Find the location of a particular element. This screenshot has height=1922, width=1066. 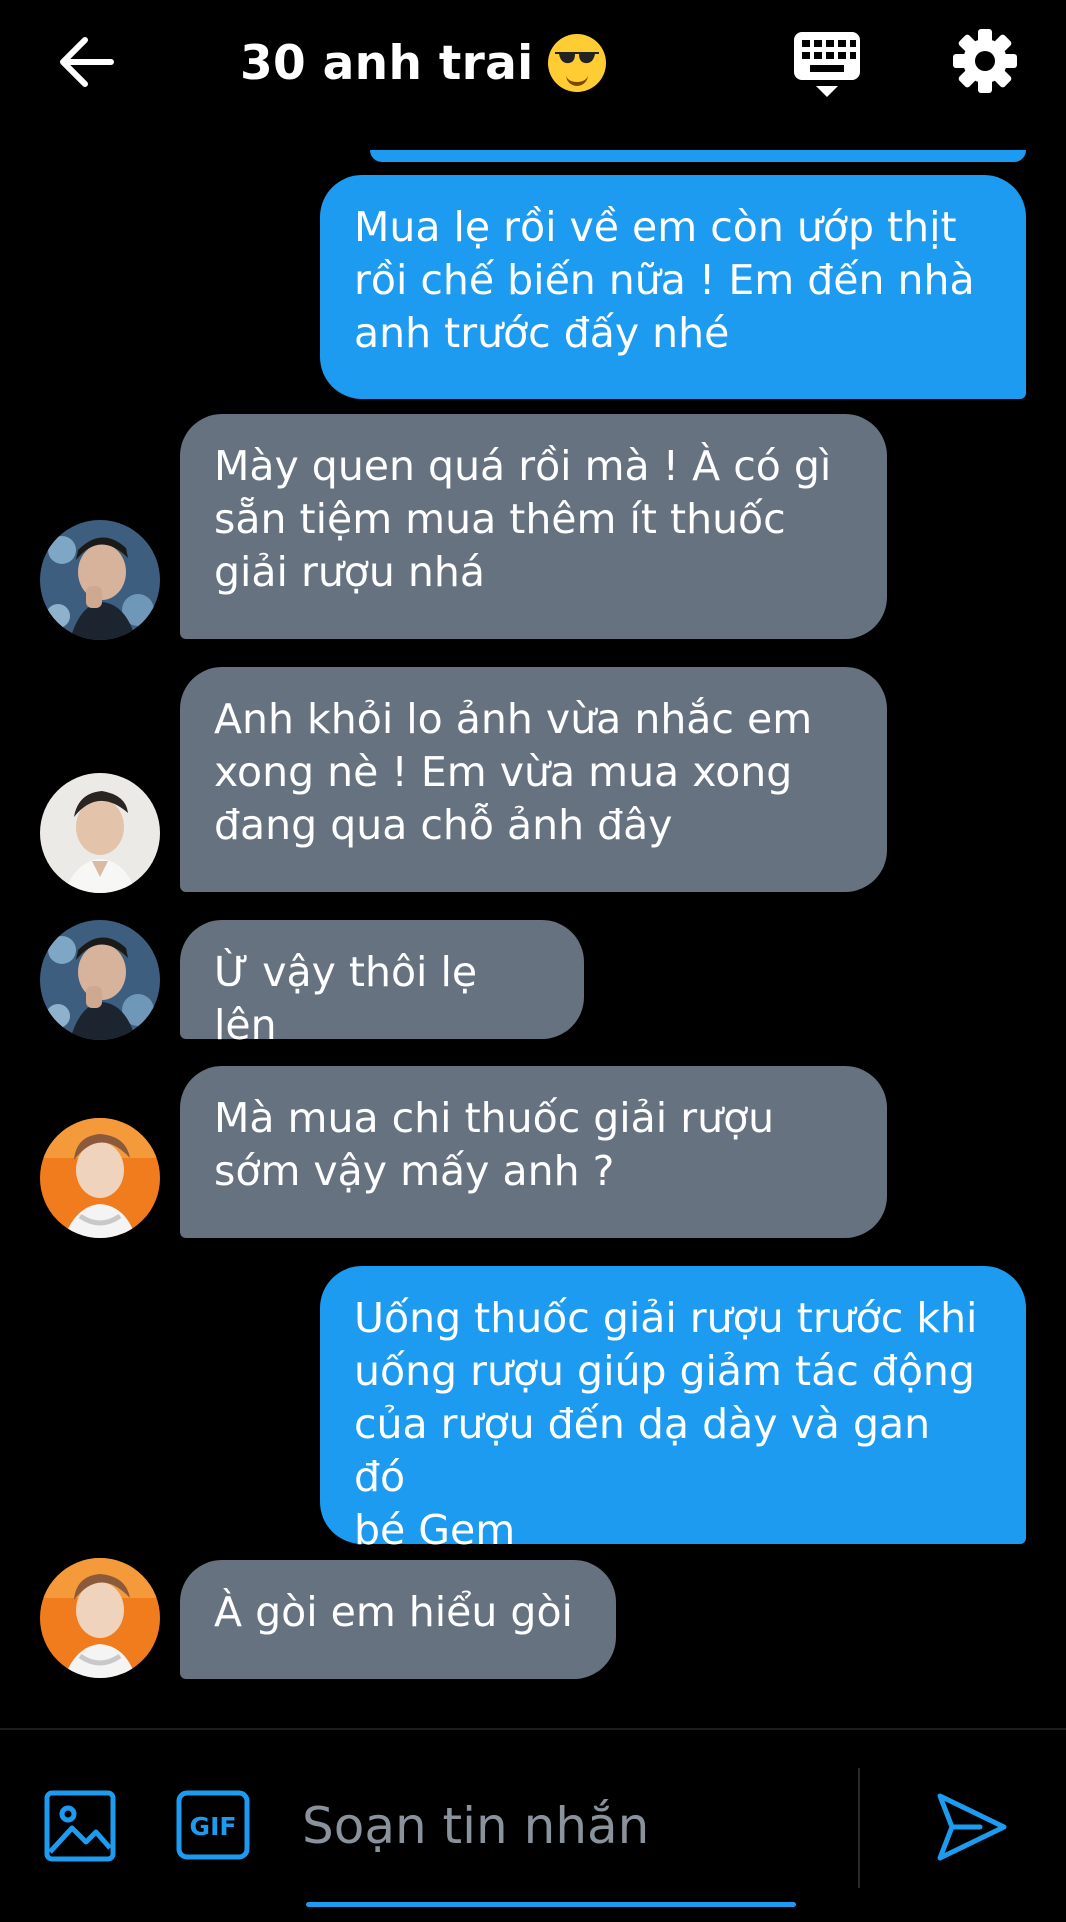

message-input is located at coordinates (562, 1826).